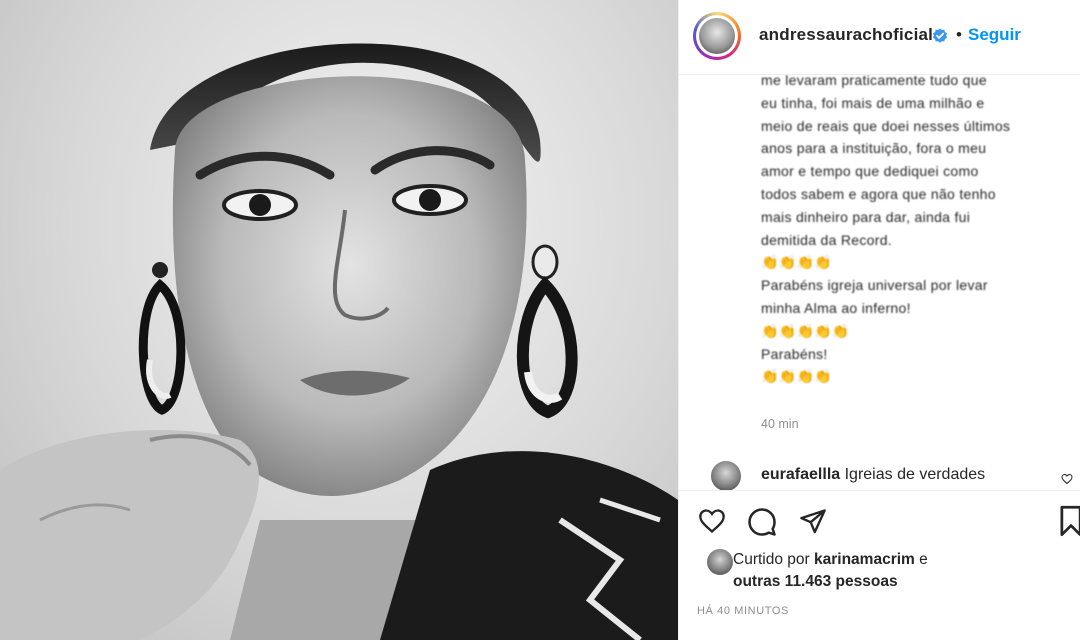  I want to click on comment-item: eurafaellla Igreias de verdades, so click(883, 475).